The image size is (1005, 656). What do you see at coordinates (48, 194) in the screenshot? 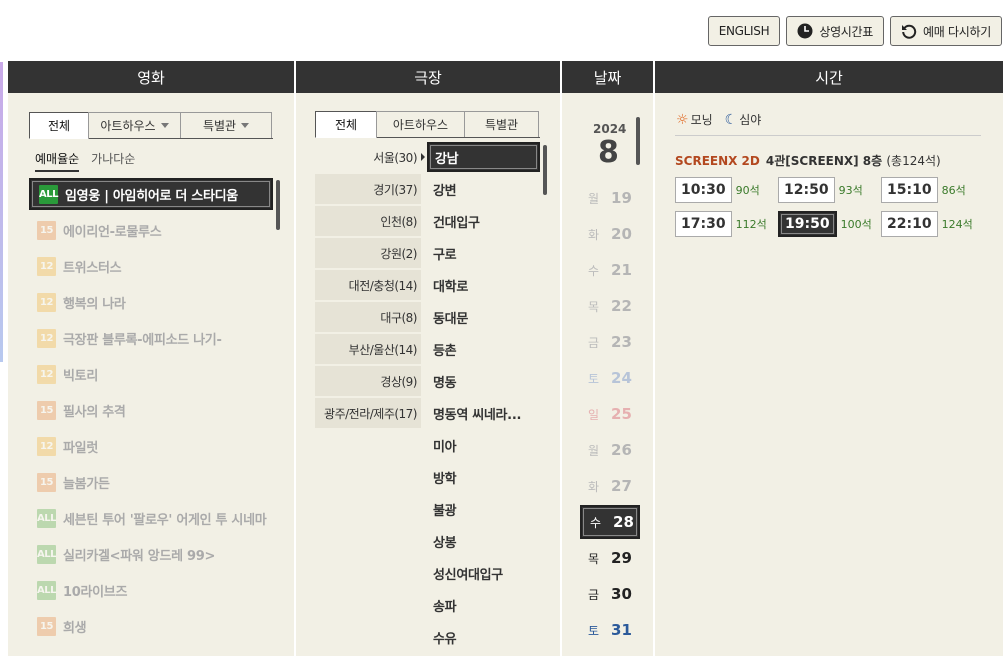
I see `rating-badge: ALL` at bounding box center [48, 194].